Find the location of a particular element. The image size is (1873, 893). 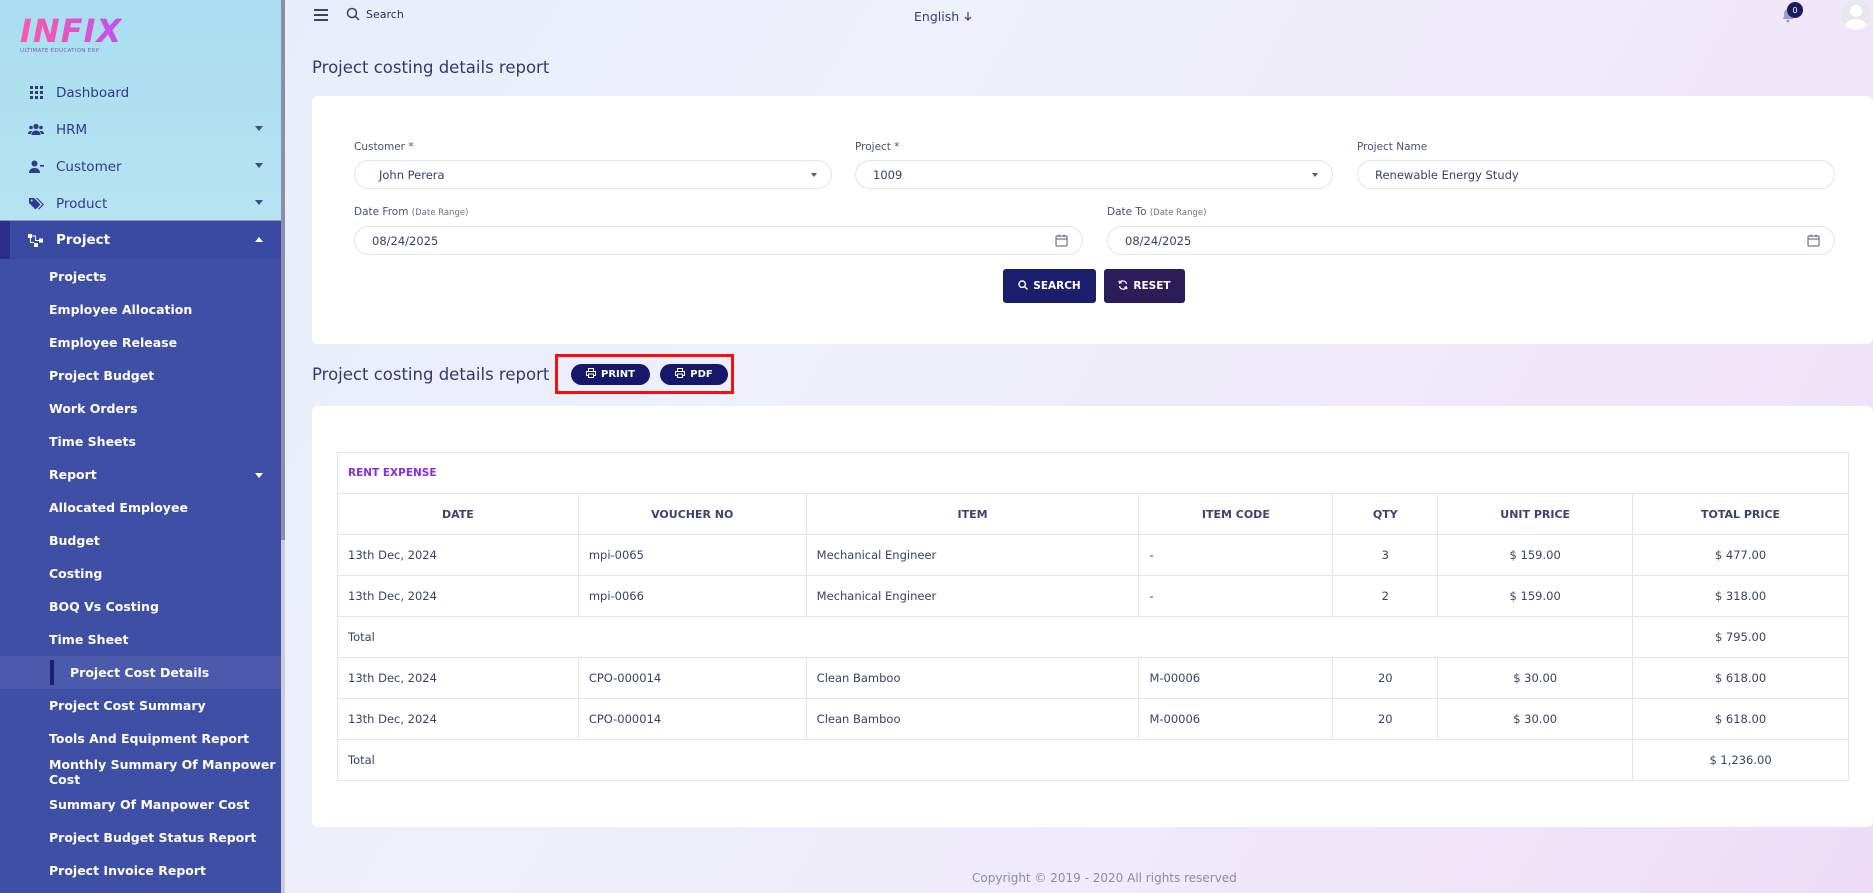

printer-icon is located at coordinates (591, 374).